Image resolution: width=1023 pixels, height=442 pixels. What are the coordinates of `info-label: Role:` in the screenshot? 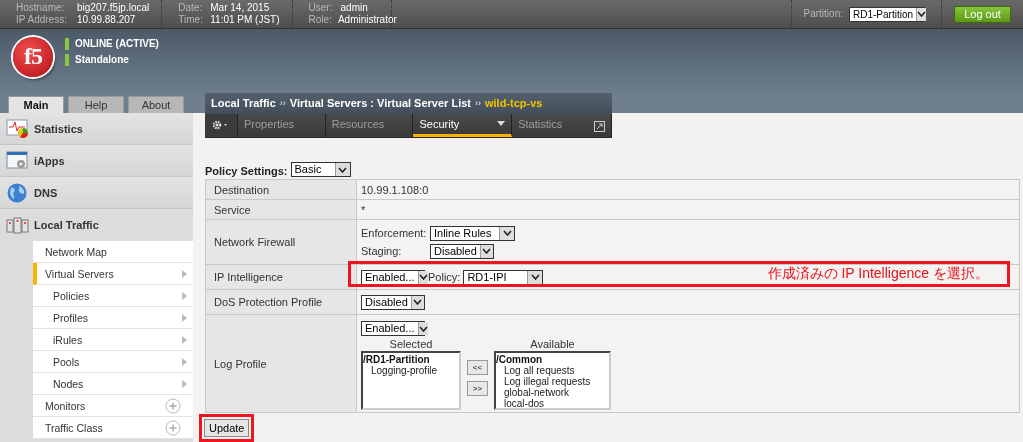 It's located at (320, 20).